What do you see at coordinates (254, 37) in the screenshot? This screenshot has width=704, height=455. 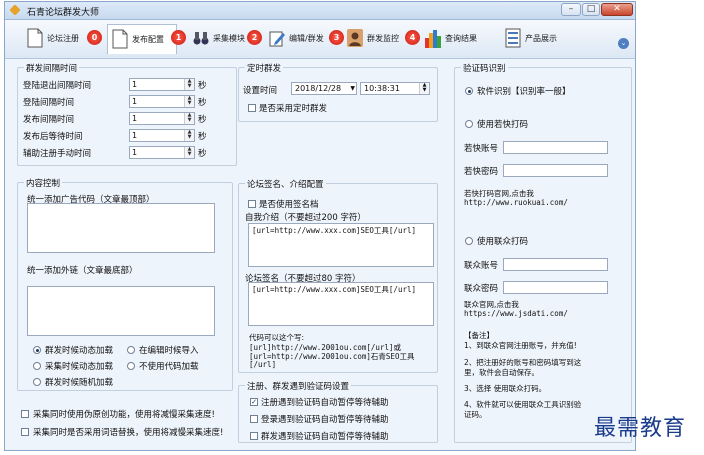 I see `step-badge-2: 2` at bounding box center [254, 37].